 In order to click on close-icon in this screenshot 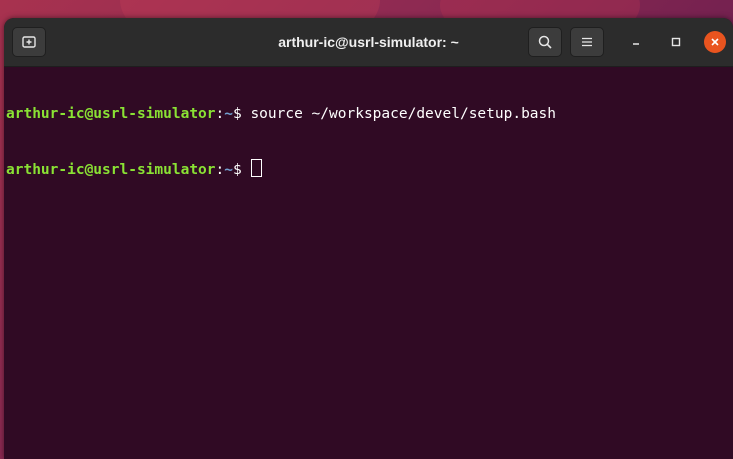, I will do `click(715, 42)`.